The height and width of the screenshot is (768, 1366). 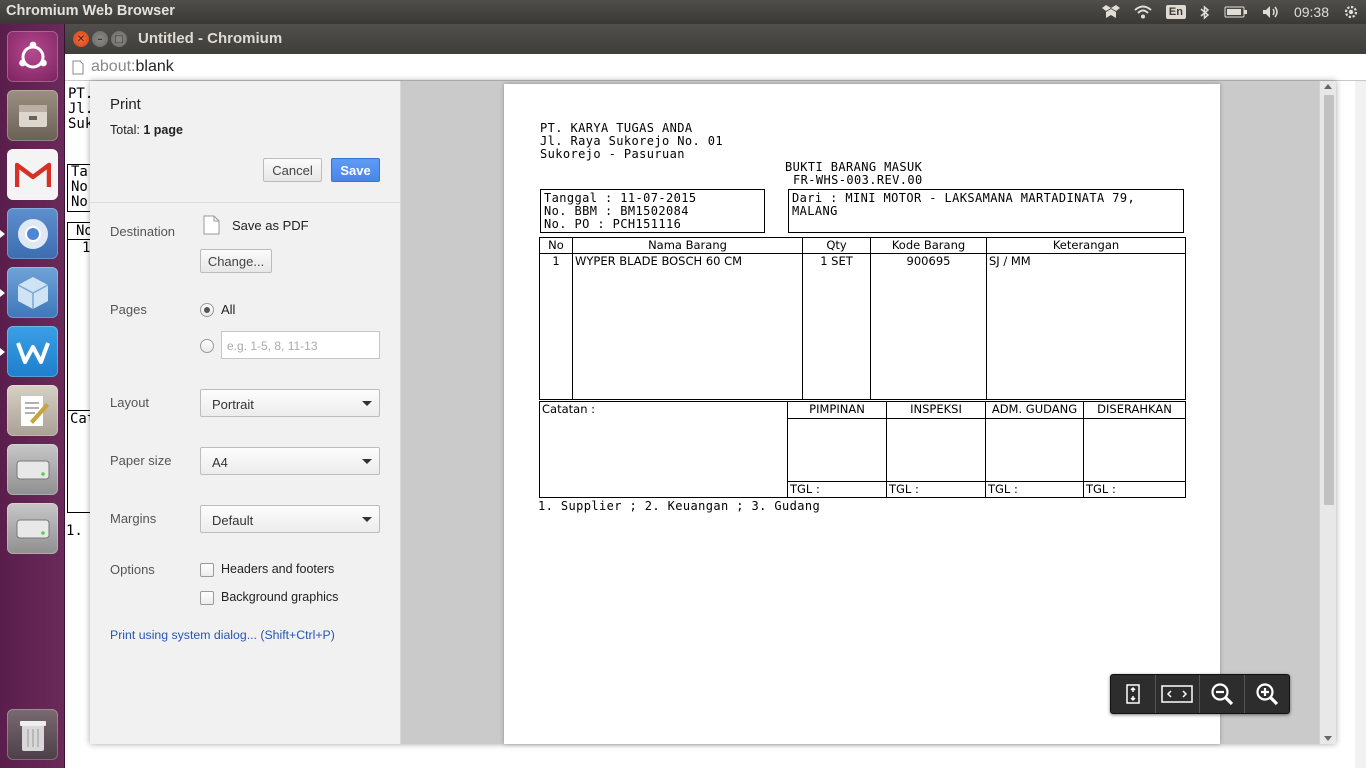 I want to click on page-total: Total: 1 page, so click(x=146, y=130).